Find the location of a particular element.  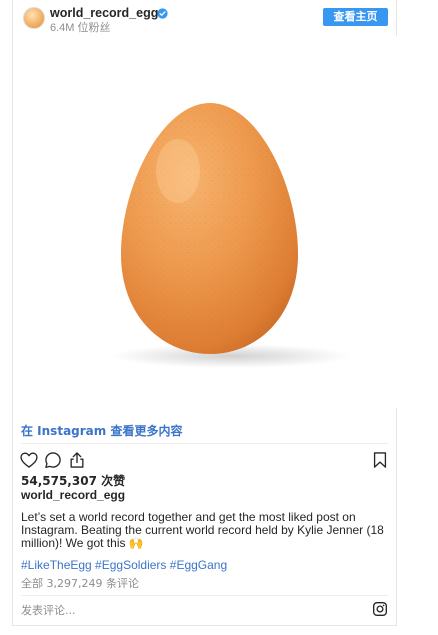

avatar is located at coordinates (34, 18).